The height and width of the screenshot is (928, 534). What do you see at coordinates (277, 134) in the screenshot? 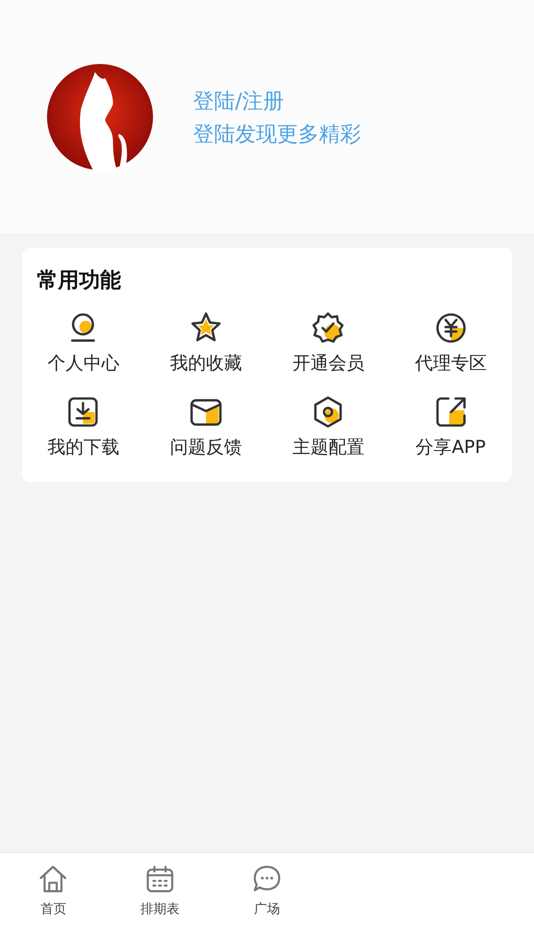
I see `login-prompt-text: 登陆发现更多精彩` at bounding box center [277, 134].